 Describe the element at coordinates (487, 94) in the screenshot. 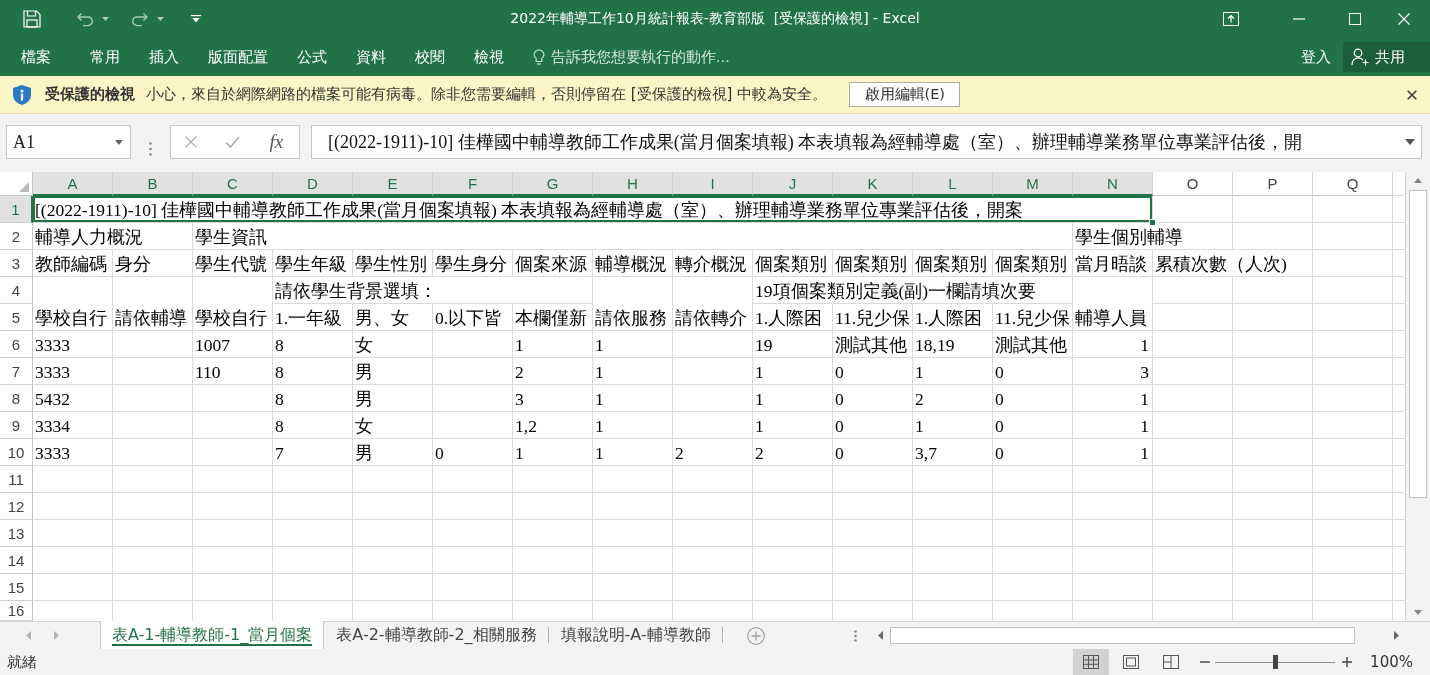

I see `message-text: 小心，來自於網際網路的檔案可能有病毒。除非您需要編輯，否則停留在 [受保護的檢視] 中較為安全。` at that location.